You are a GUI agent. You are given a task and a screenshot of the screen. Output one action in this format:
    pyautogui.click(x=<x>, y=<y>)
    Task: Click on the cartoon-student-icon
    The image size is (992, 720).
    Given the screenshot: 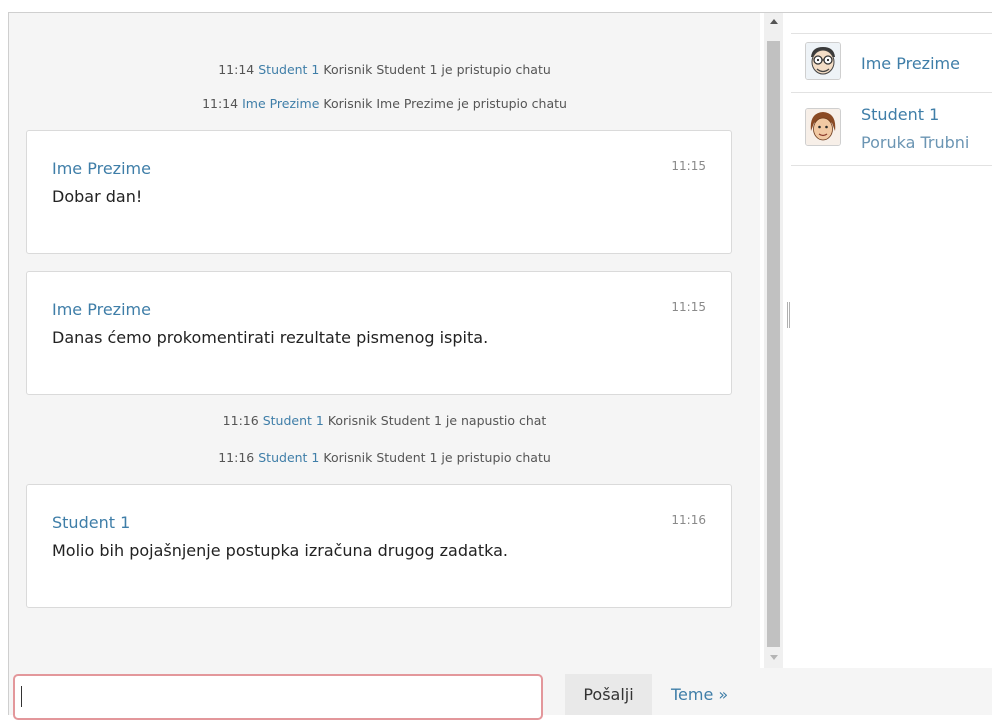 What is the action you would take?
    pyautogui.click(x=823, y=127)
    